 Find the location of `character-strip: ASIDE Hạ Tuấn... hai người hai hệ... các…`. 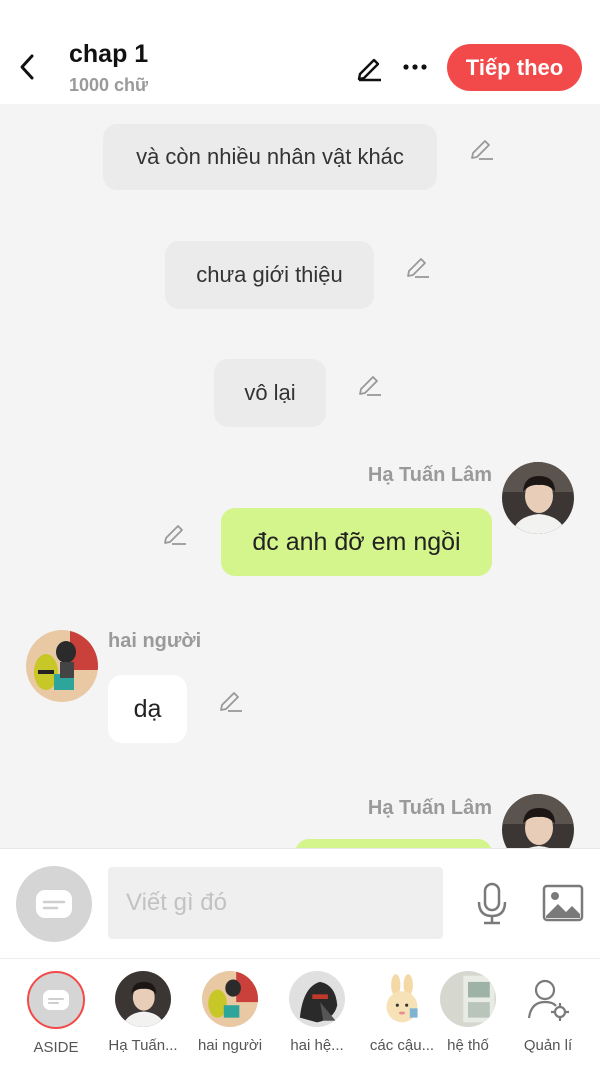

character-strip: ASIDE Hạ Tuấn... hai người hai hệ... các… is located at coordinates (300, 1012).